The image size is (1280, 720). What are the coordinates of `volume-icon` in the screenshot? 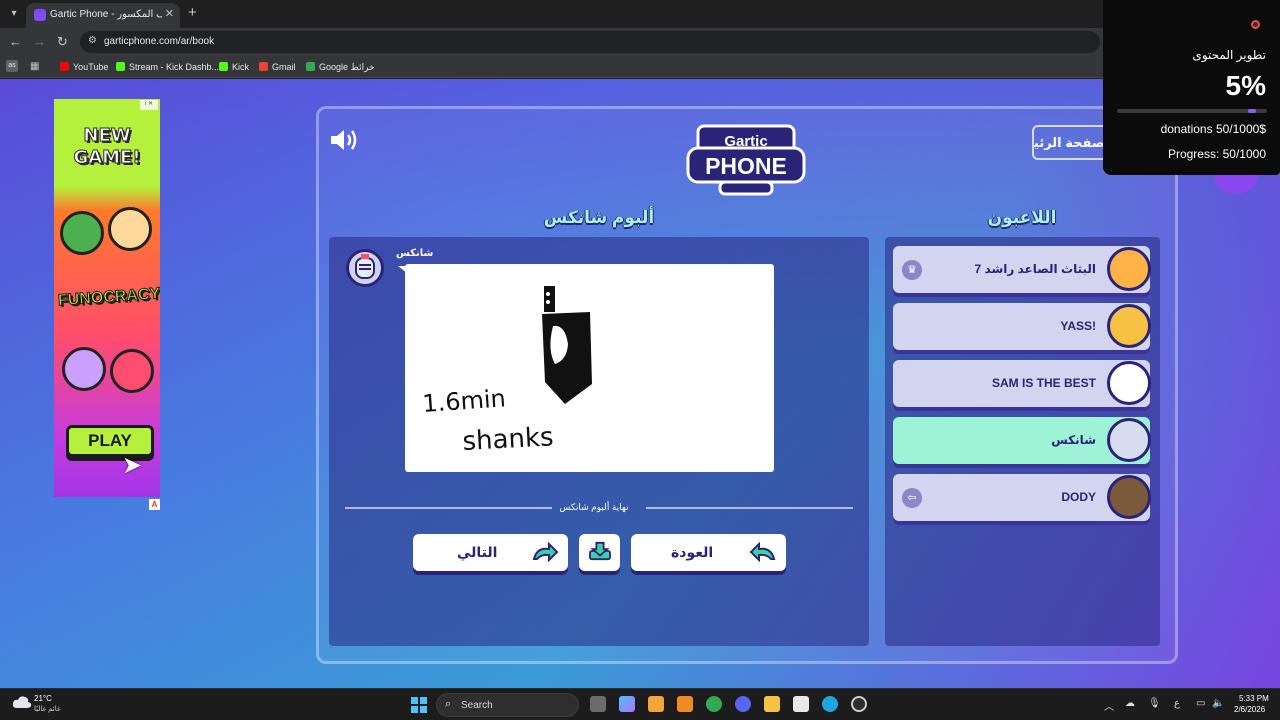 It's located at (344, 140).